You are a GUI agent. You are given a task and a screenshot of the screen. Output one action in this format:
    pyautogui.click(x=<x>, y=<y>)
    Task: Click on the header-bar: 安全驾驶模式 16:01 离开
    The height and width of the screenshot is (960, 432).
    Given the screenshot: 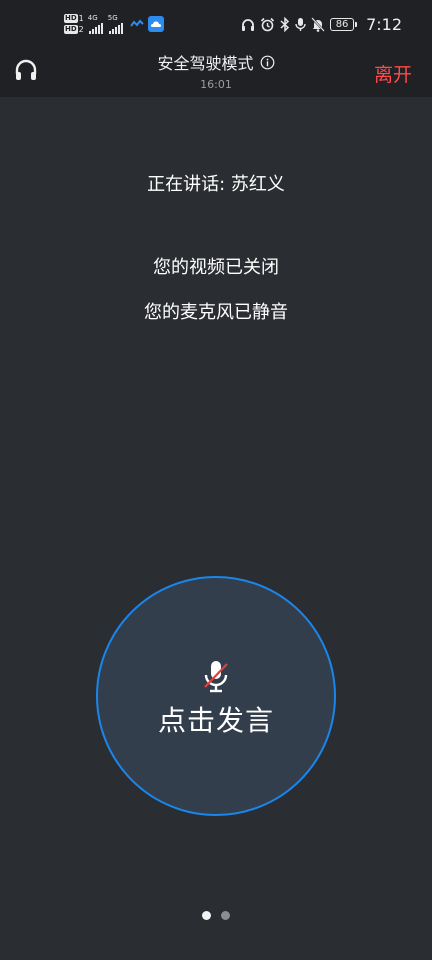 What is the action you would take?
    pyautogui.click(x=216, y=68)
    